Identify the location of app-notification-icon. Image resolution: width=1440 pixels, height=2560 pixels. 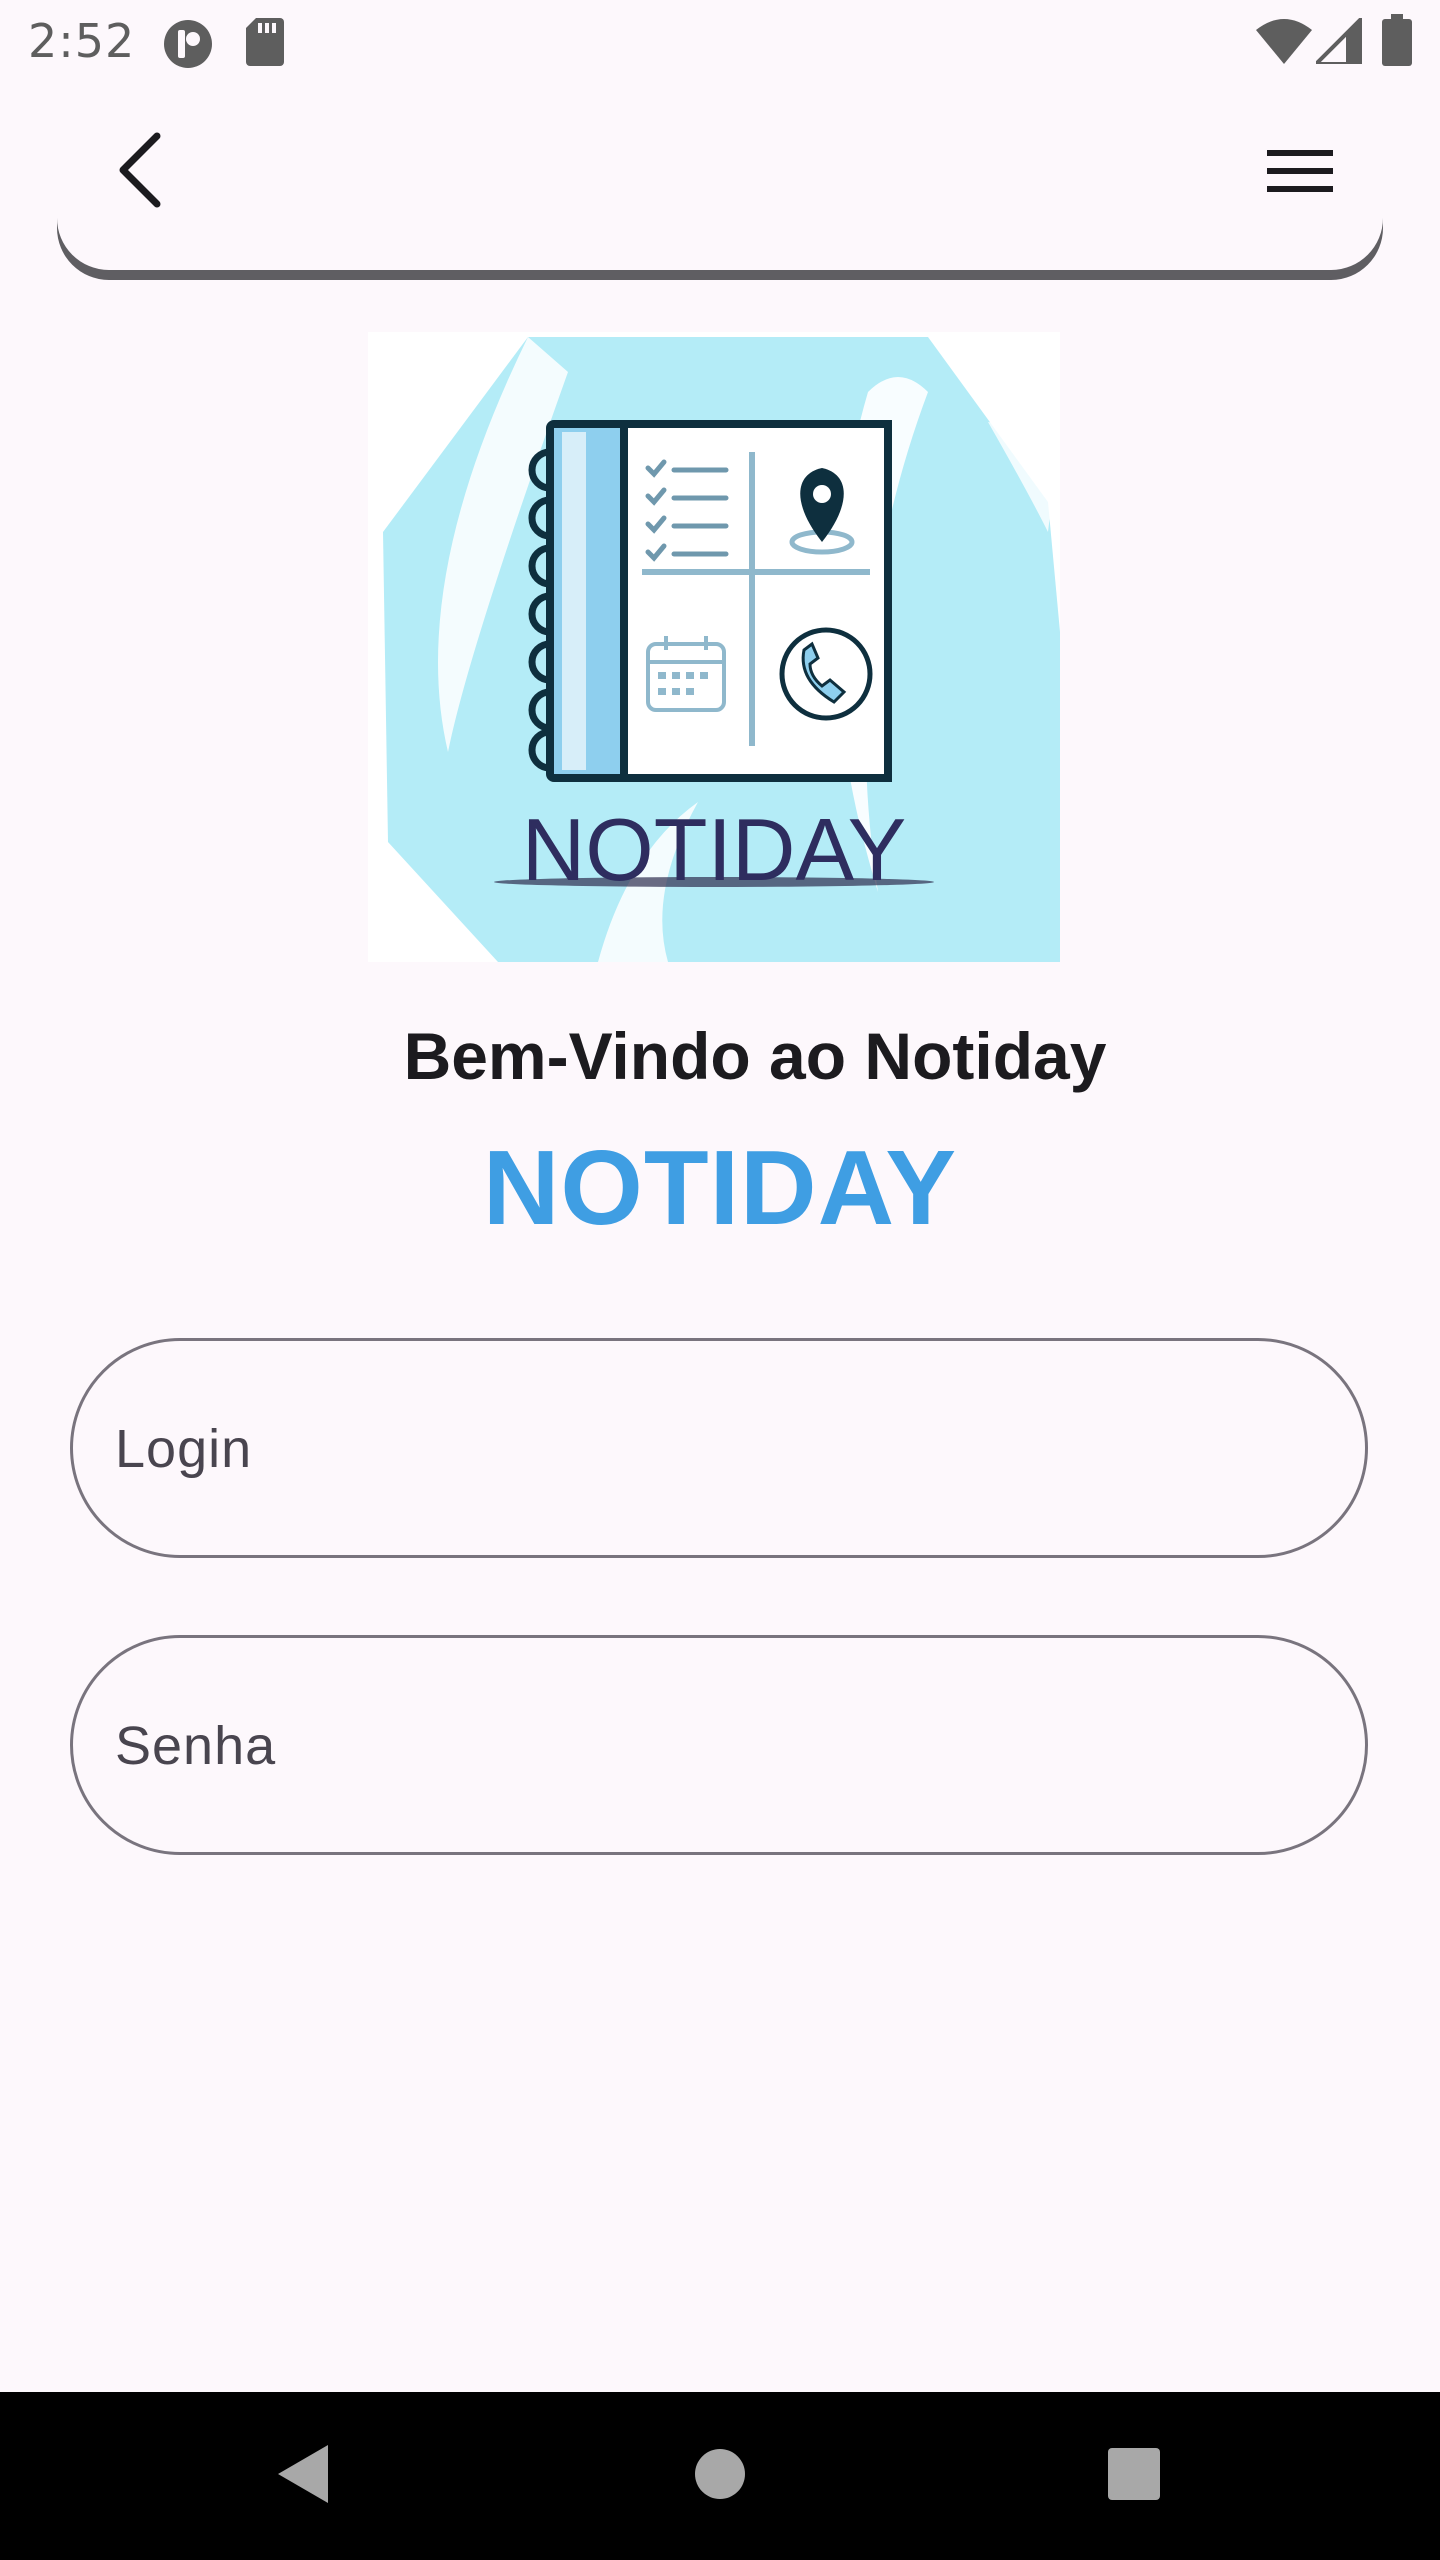
(188, 46).